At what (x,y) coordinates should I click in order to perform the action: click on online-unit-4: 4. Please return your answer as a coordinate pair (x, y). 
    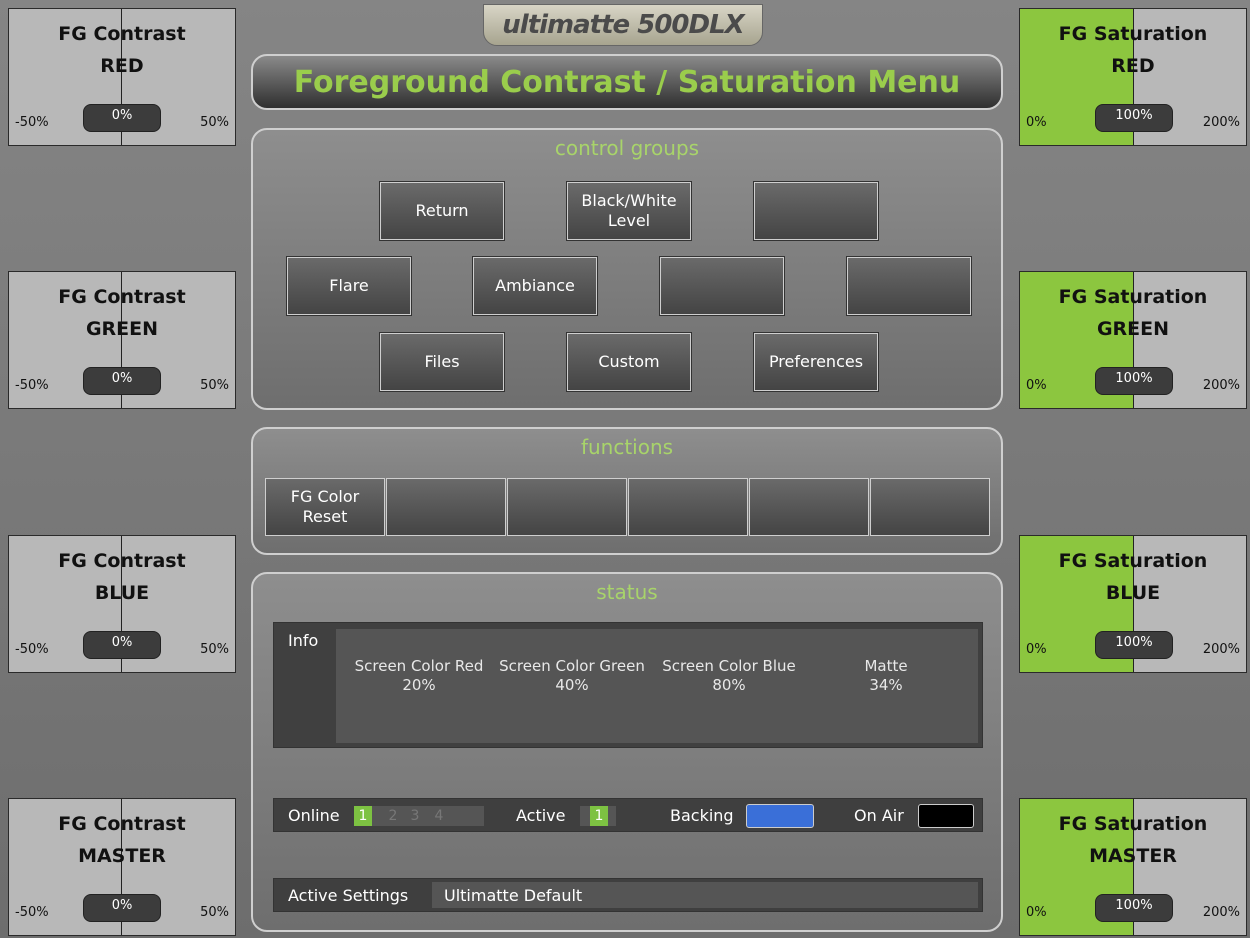
    Looking at the image, I should click on (439, 816).